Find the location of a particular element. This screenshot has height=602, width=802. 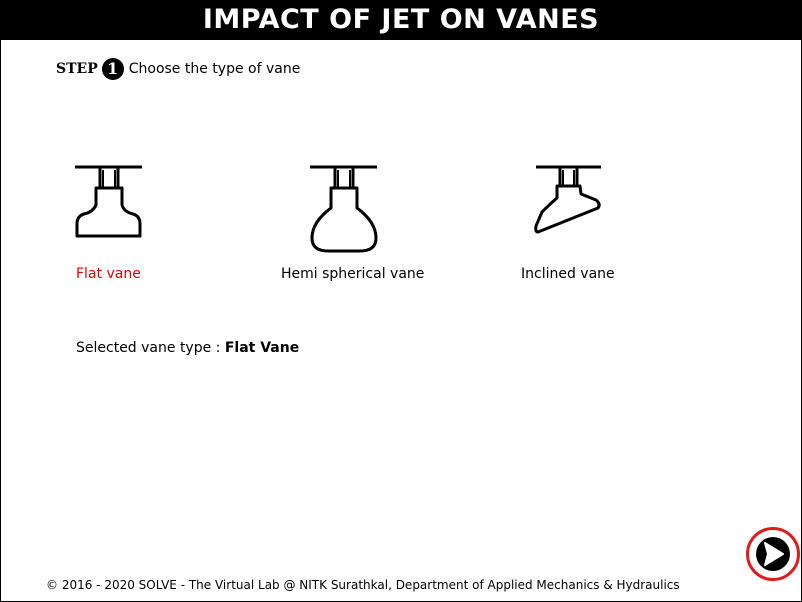

step-instruction: Choose the type of vane is located at coordinates (214, 69).